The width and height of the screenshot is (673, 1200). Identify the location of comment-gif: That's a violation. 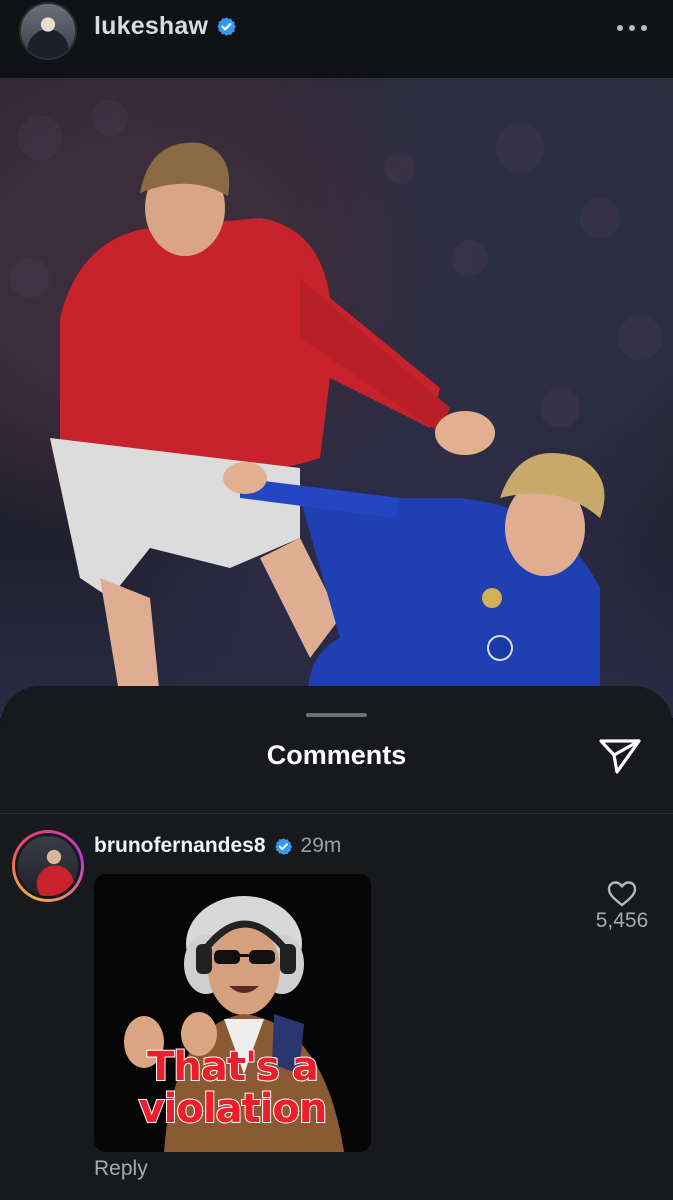
(232, 1013).